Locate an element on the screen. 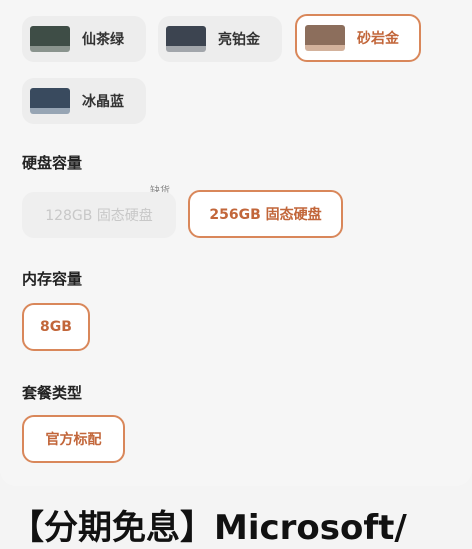  color-option-ice-blue: 冰晶蓝 is located at coordinates (84, 101).